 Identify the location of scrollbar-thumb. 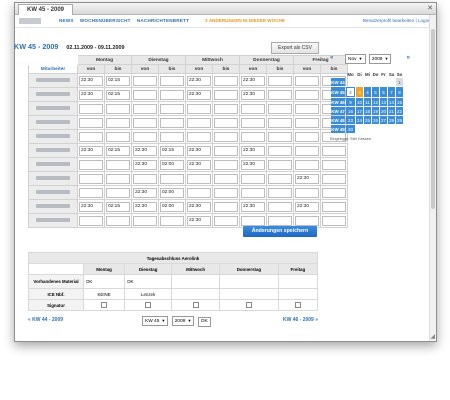
(433, 119).